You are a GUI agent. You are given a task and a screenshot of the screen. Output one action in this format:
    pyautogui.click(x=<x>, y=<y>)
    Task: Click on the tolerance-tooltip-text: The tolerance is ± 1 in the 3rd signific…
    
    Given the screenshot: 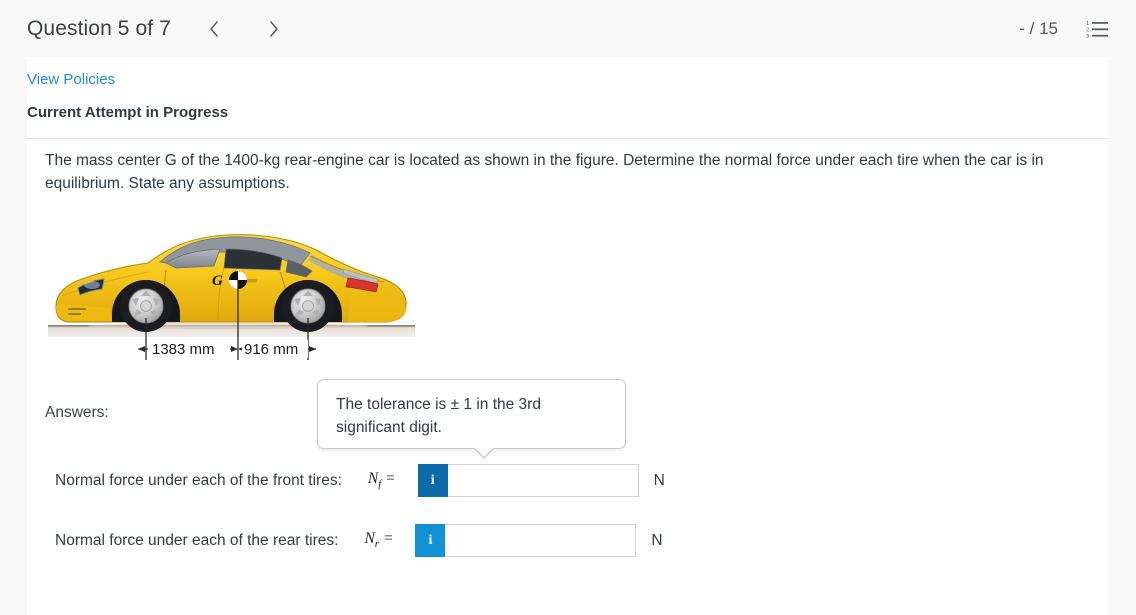 What is the action you would take?
    pyautogui.click(x=438, y=416)
    